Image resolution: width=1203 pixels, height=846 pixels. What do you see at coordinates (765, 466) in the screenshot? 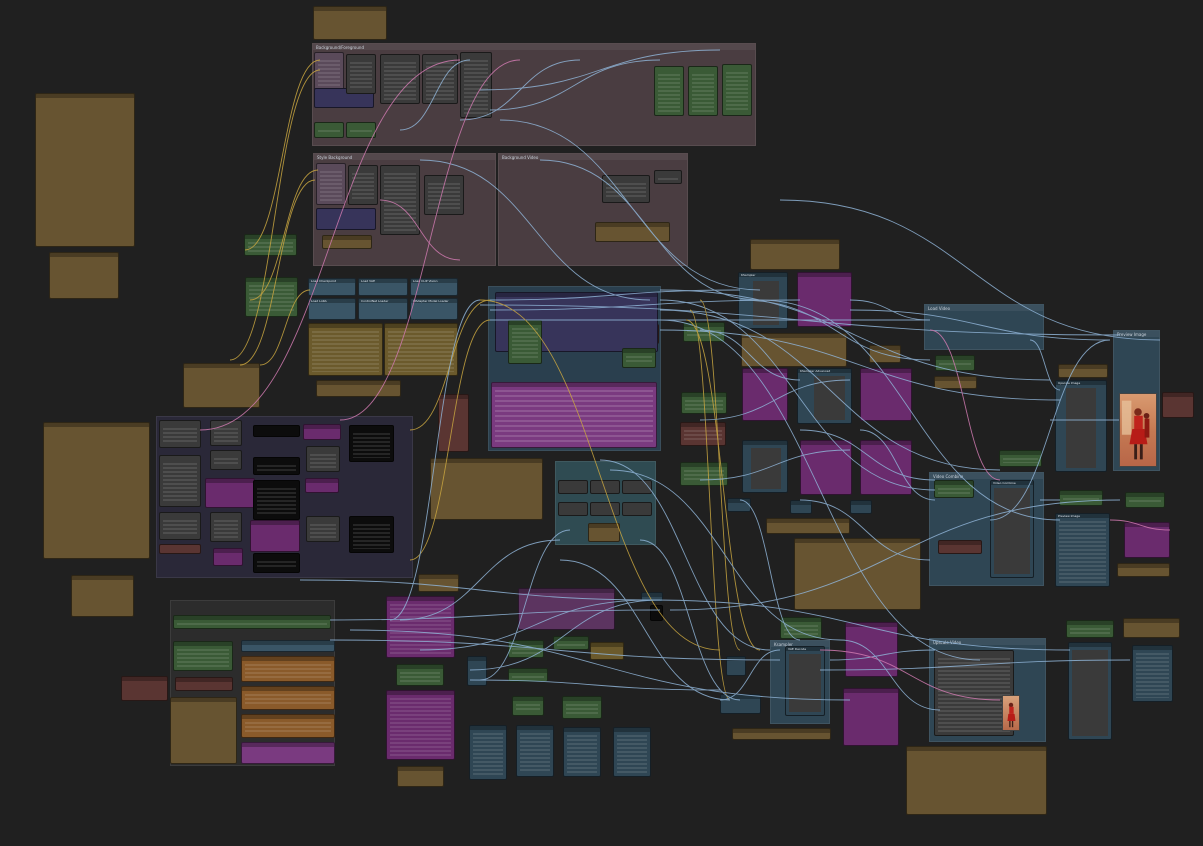
I see `ksampler-node` at bounding box center [765, 466].